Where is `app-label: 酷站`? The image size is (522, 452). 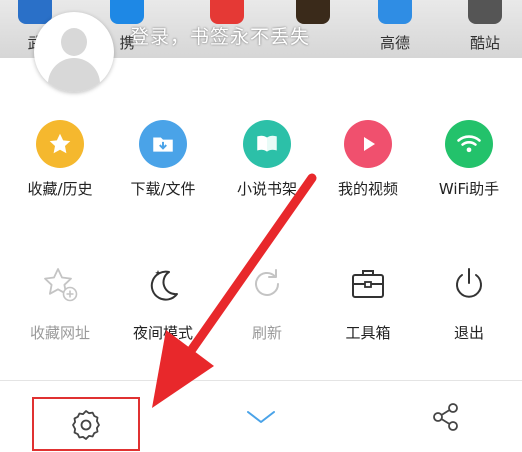 app-label: 酷站 is located at coordinates (484, 43).